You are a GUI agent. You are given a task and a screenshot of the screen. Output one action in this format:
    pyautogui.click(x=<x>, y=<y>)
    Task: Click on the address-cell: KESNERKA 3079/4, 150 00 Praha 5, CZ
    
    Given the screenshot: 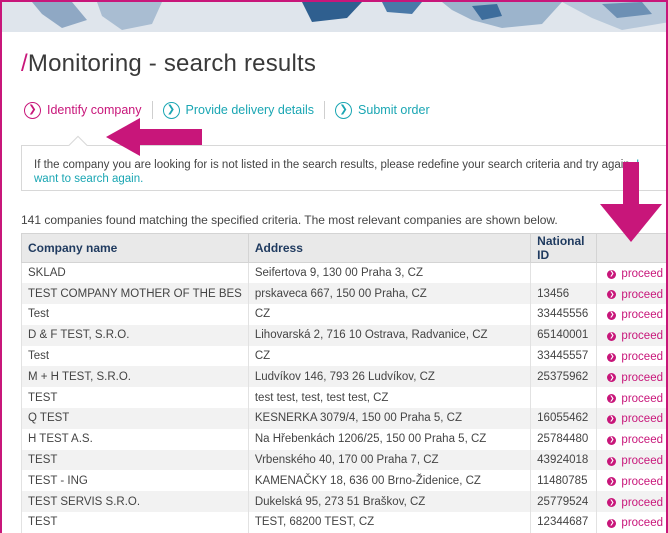 What is the action you would take?
    pyautogui.click(x=389, y=418)
    